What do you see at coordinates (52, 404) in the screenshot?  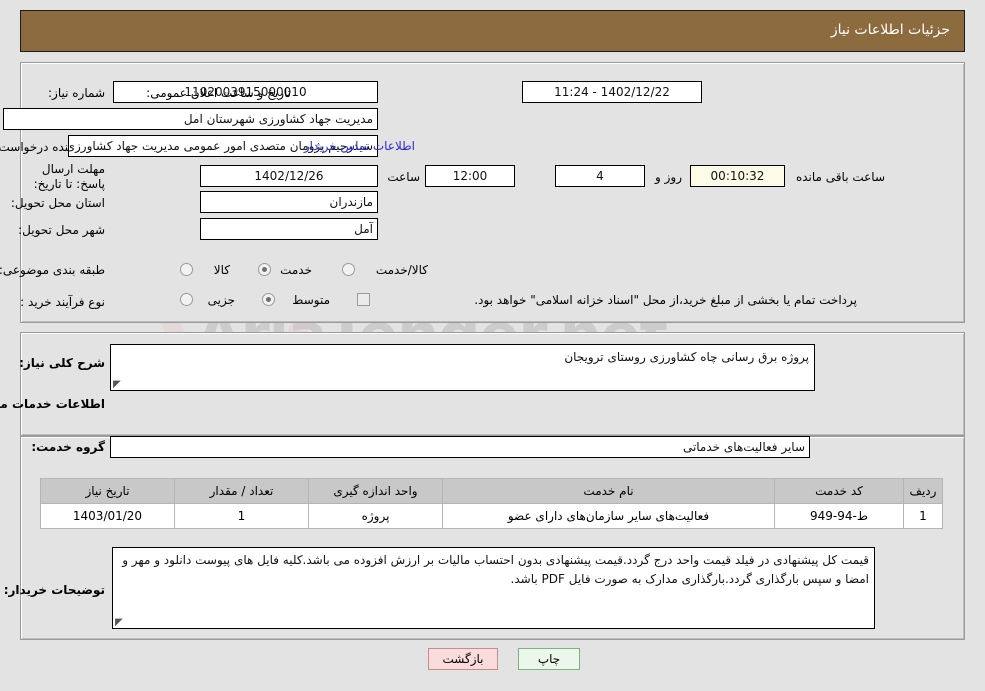 I see `services-section-heading: اطلاعات خدمات مورد نیاز` at bounding box center [52, 404].